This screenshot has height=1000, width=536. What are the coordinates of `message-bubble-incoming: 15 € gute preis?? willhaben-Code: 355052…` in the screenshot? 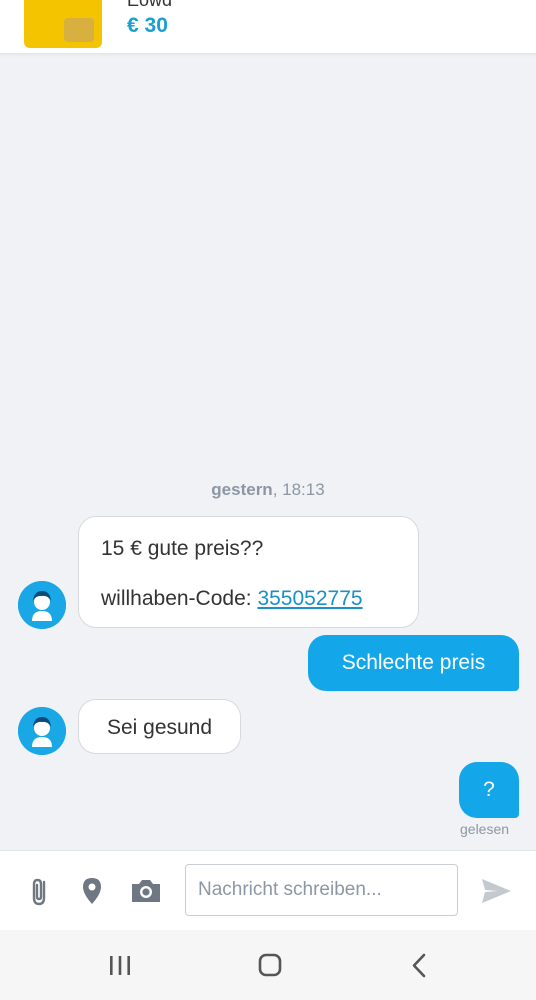 It's located at (248, 572).